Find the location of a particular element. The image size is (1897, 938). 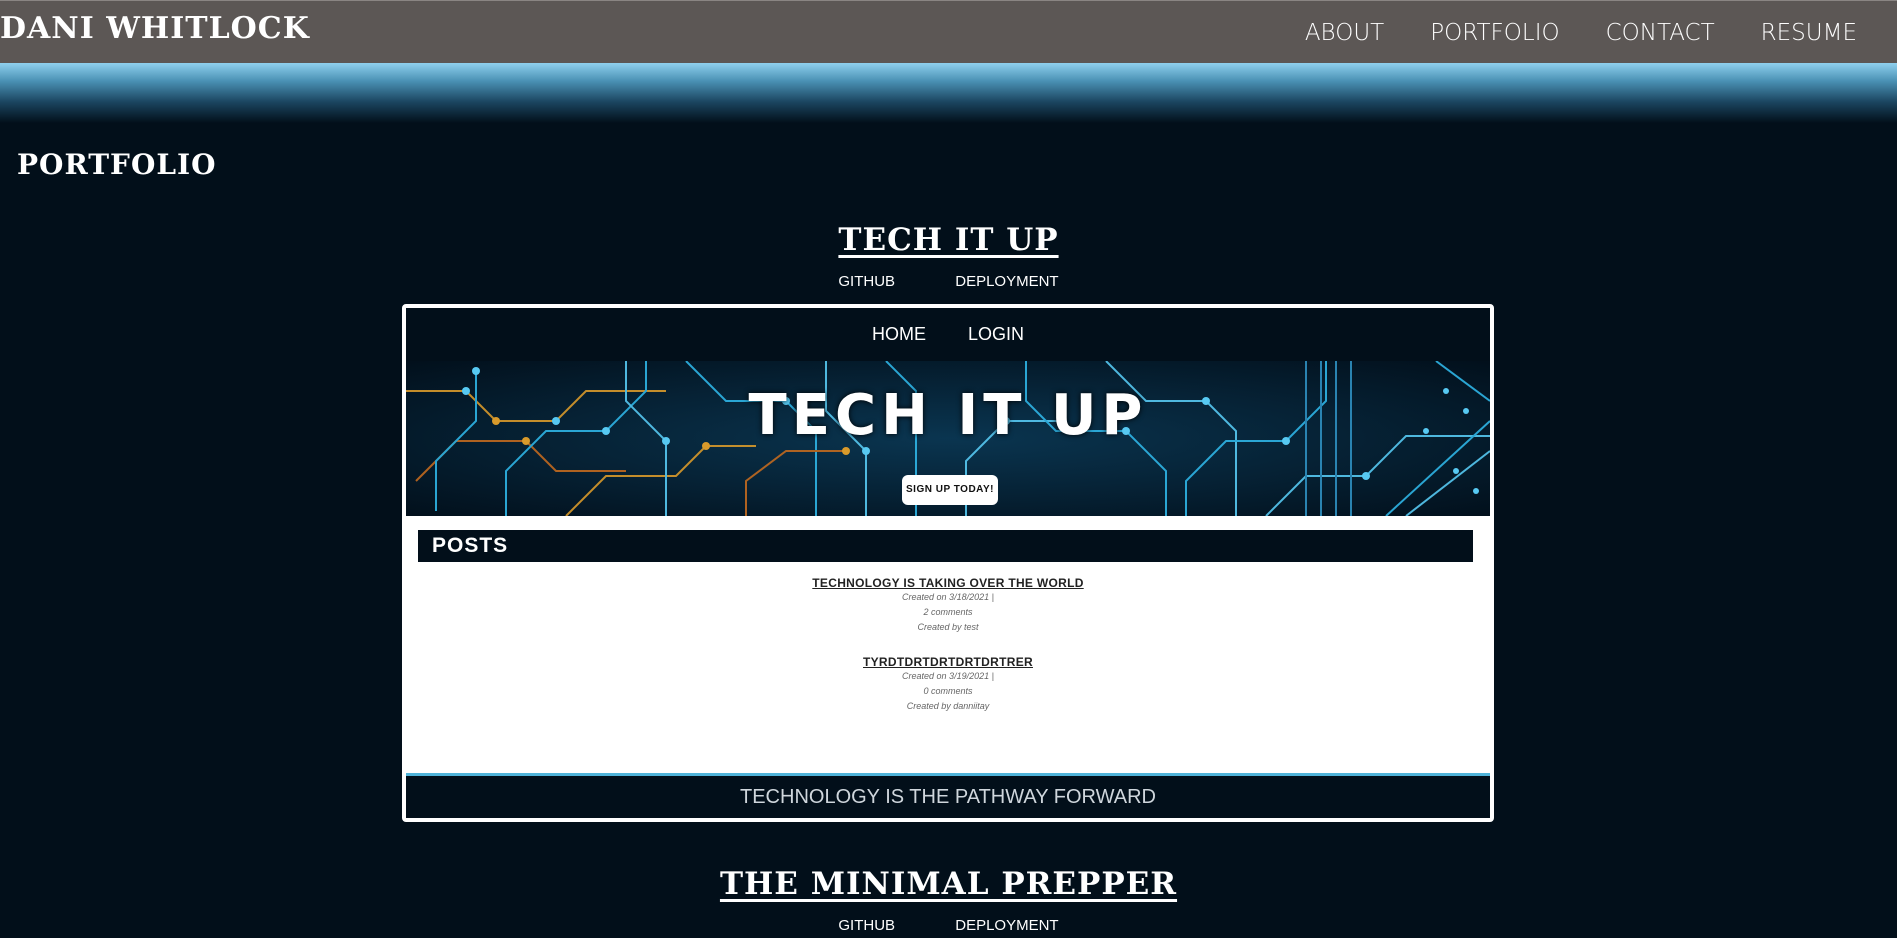

post-created: Created on 3/19/2021 | is located at coordinates (948, 676).